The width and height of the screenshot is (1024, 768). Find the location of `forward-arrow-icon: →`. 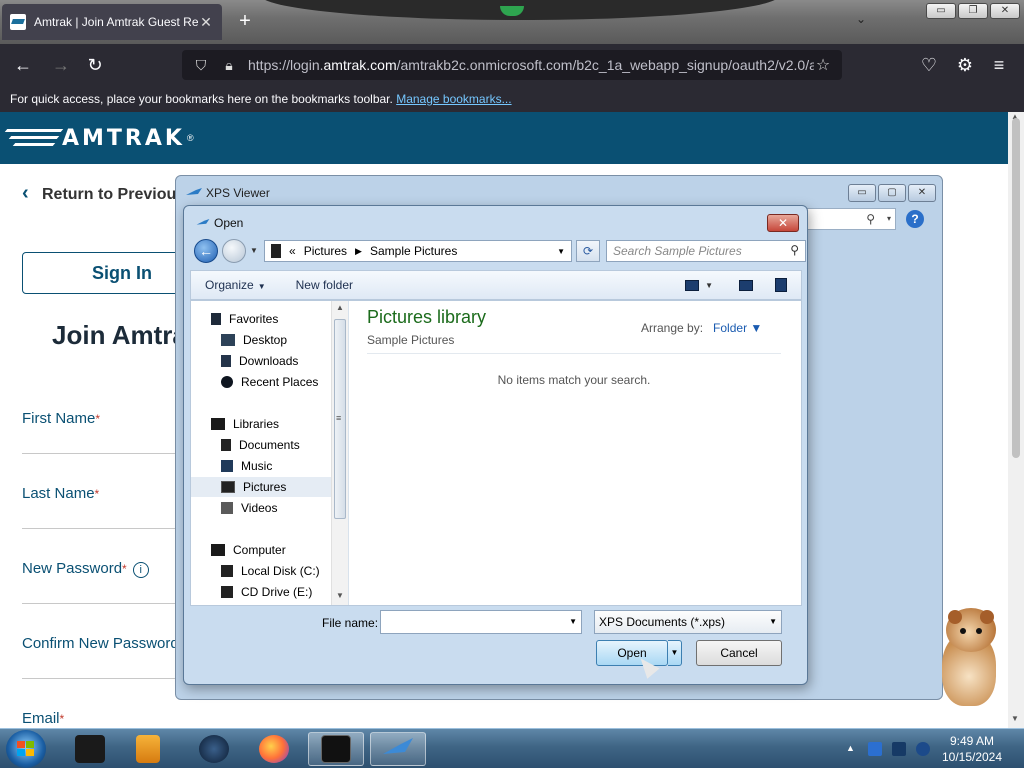

forward-arrow-icon: → is located at coordinates (61, 65).